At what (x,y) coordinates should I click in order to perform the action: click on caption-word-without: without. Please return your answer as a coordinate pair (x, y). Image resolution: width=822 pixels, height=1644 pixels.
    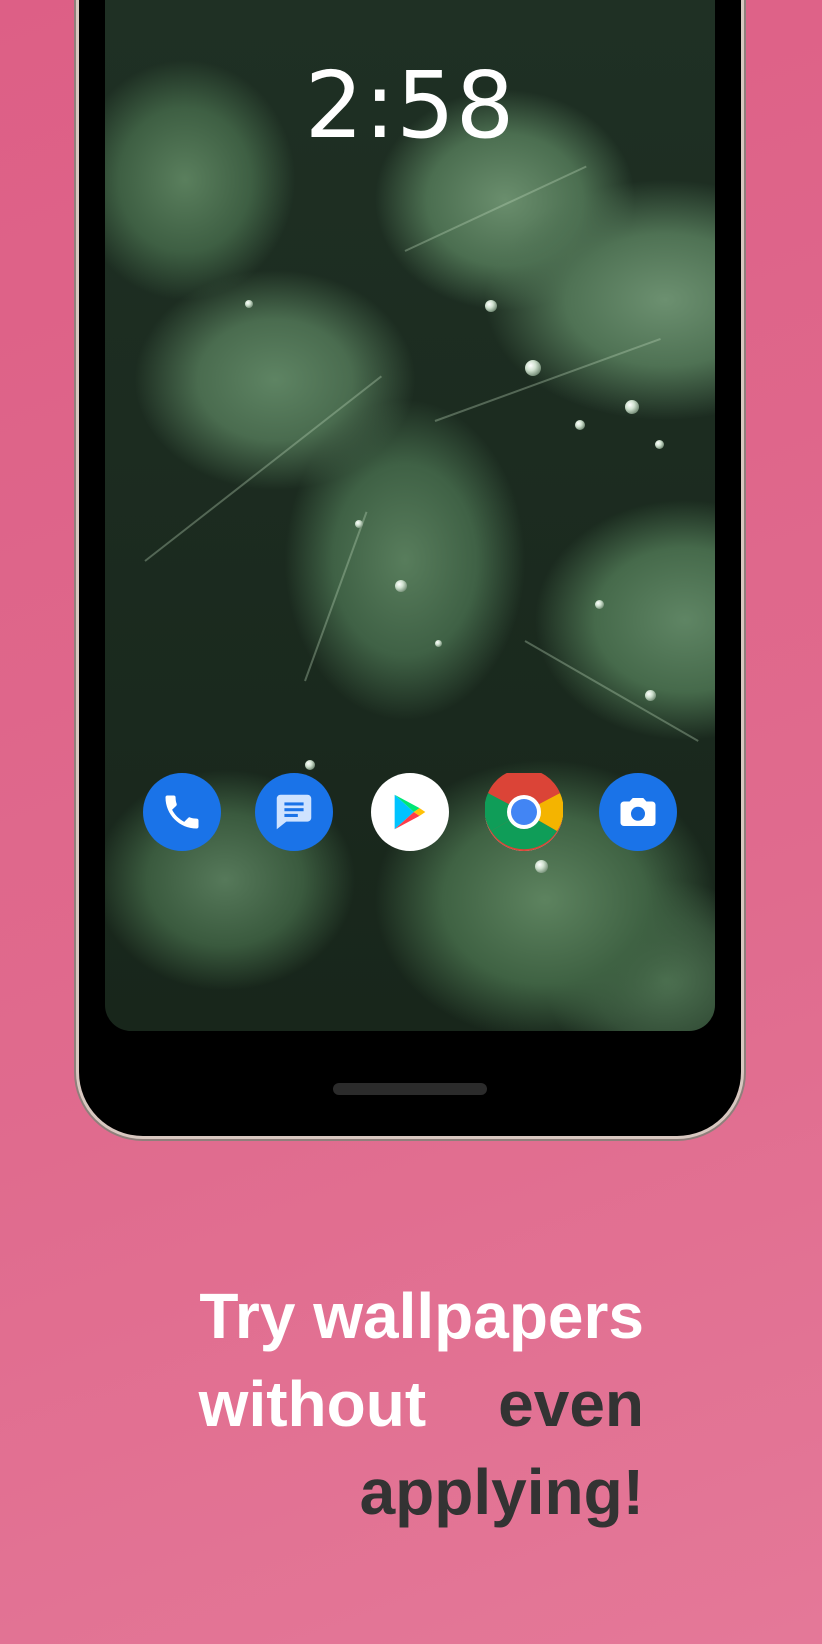
    Looking at the image, I should click on (312, 1404).